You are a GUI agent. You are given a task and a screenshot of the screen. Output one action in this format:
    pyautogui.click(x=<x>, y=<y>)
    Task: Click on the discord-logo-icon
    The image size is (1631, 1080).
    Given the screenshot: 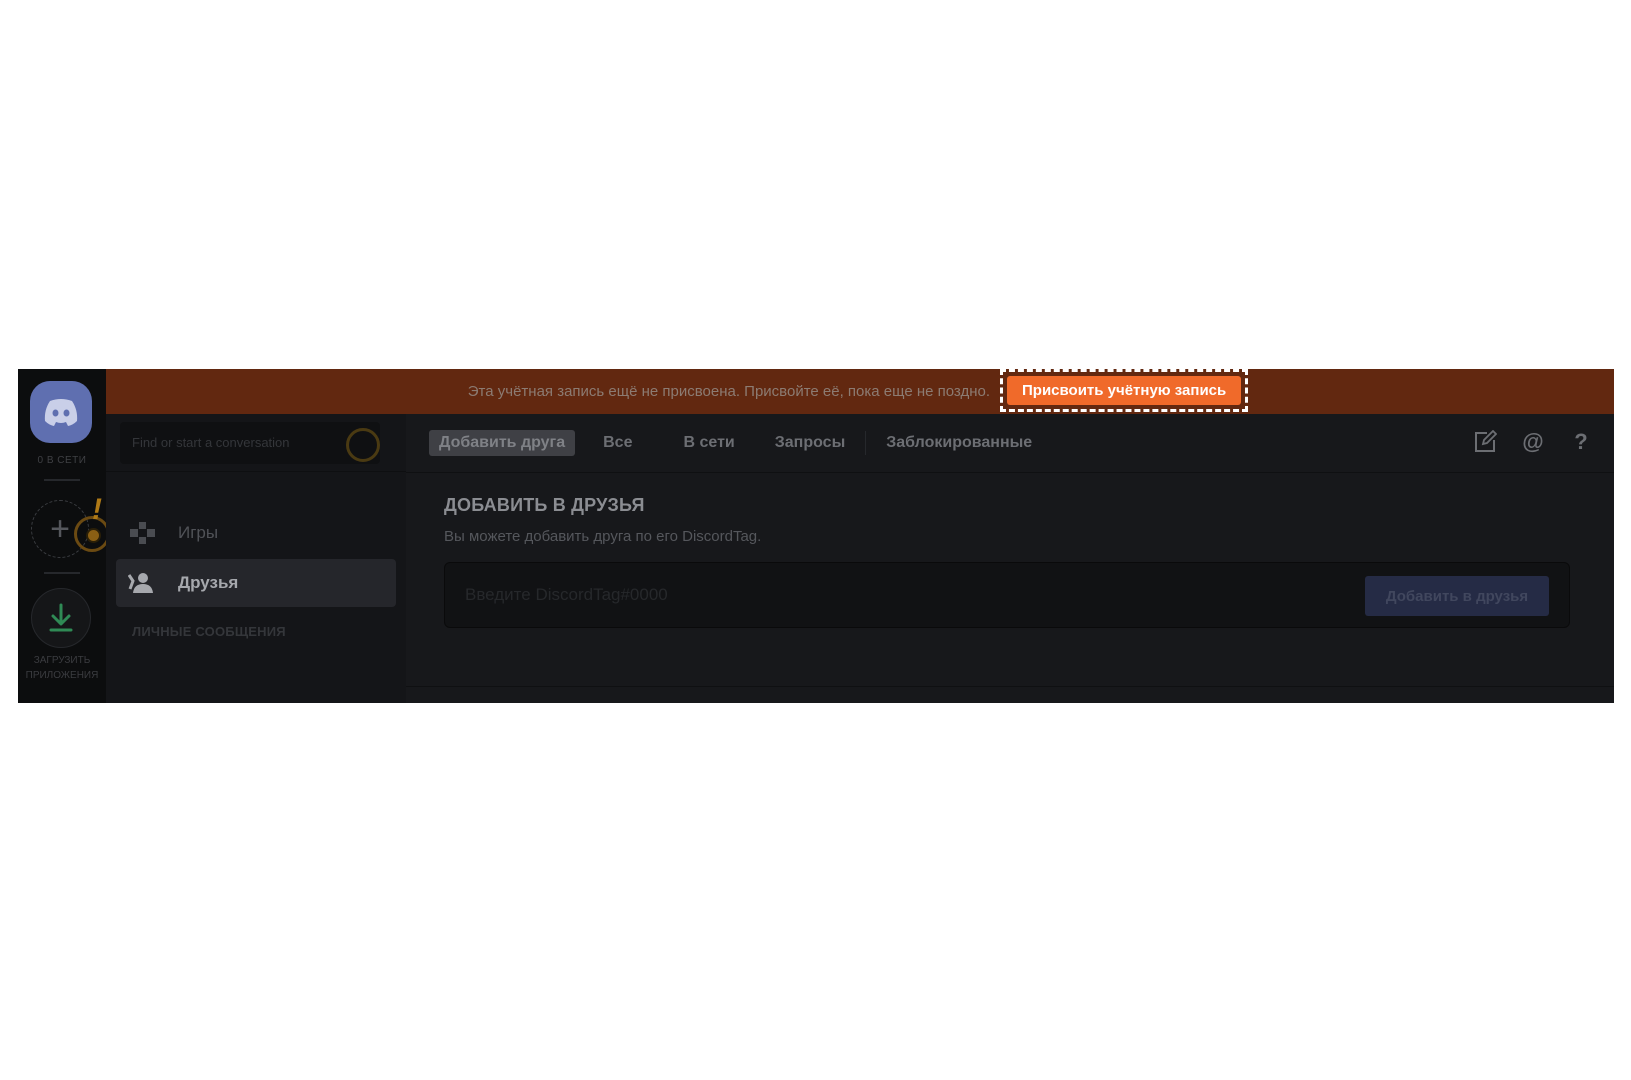 What is the action you would take?
    pyautogui.click(x=61, y=412)
    